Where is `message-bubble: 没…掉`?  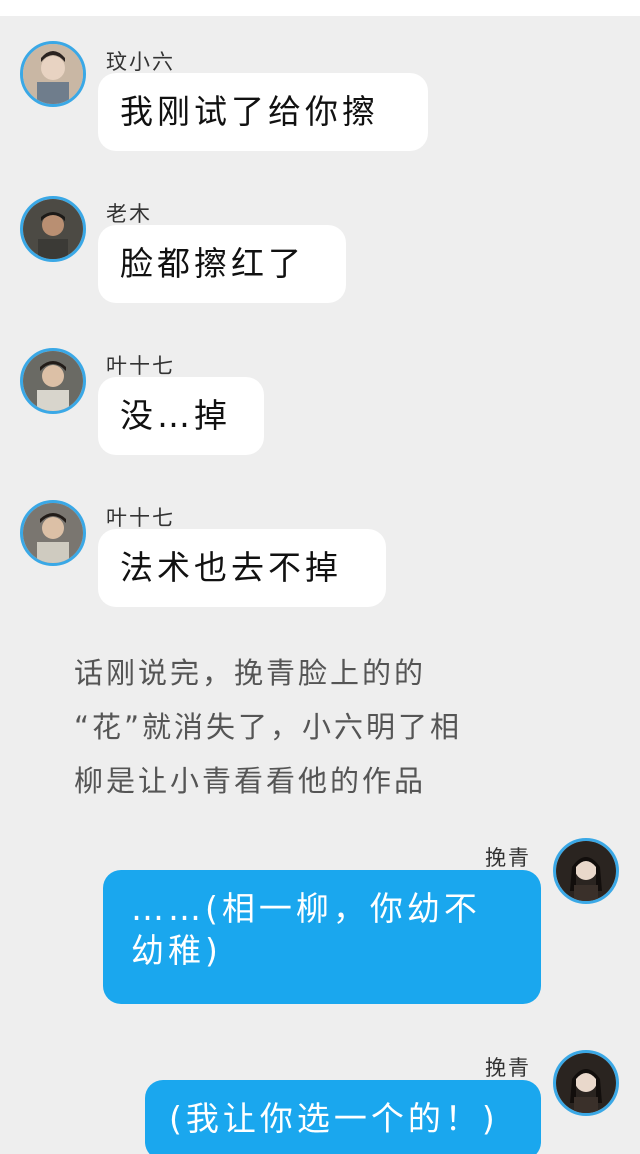 message-bubble: 没…掉 is located at coordinates (181, 416).